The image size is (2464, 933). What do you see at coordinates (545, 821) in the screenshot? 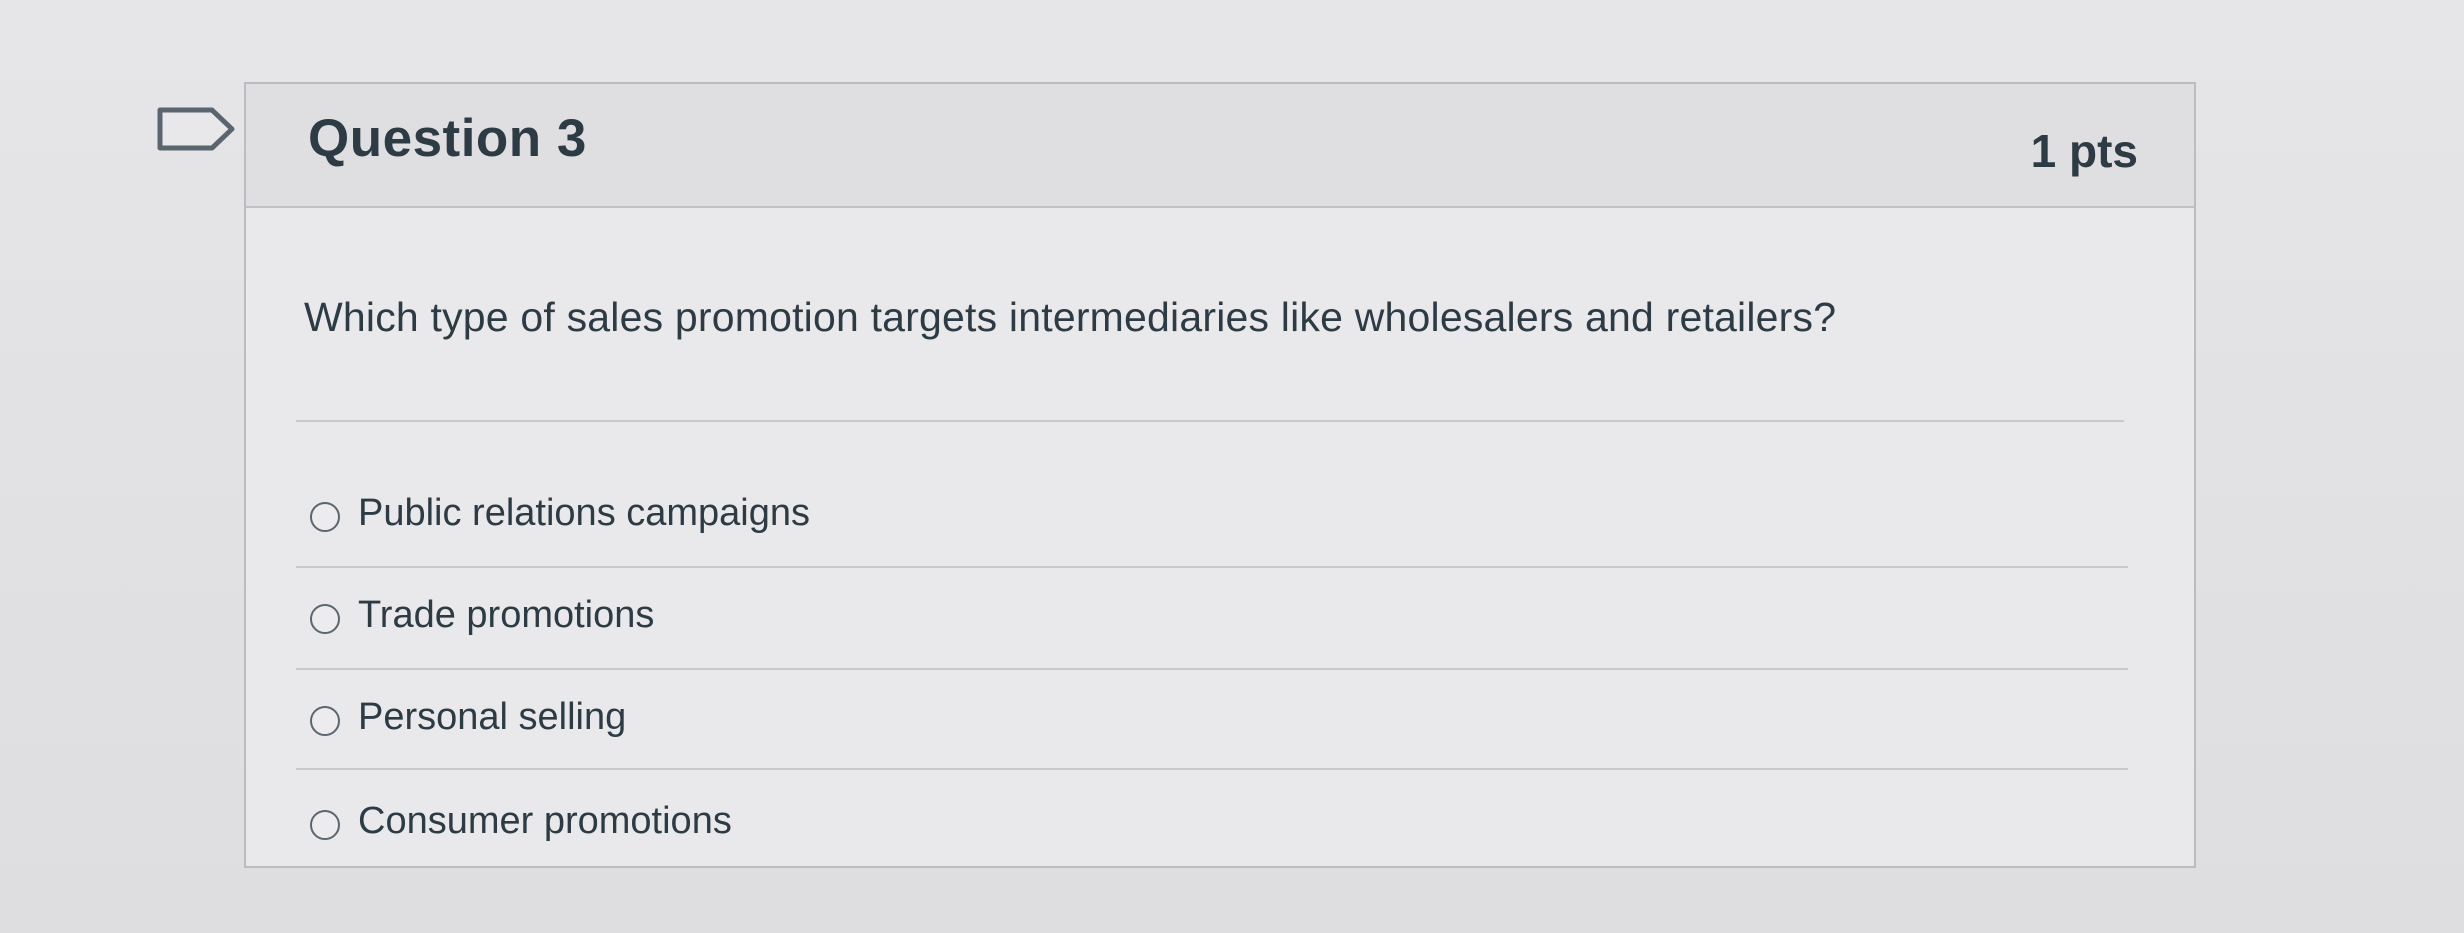
I see `answer-label: Consumer promotions` at bounding box center [545, 821].